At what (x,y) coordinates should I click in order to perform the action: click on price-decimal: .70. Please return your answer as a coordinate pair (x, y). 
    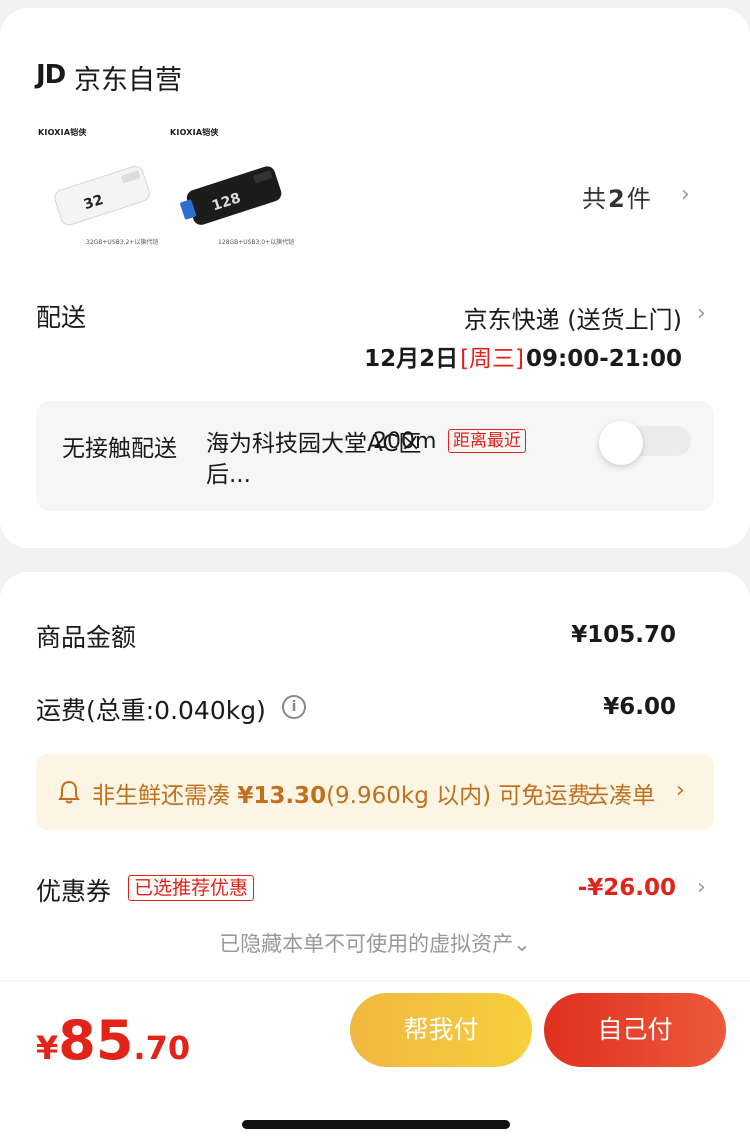
    Looking at the image, I should click on (162, 1048).